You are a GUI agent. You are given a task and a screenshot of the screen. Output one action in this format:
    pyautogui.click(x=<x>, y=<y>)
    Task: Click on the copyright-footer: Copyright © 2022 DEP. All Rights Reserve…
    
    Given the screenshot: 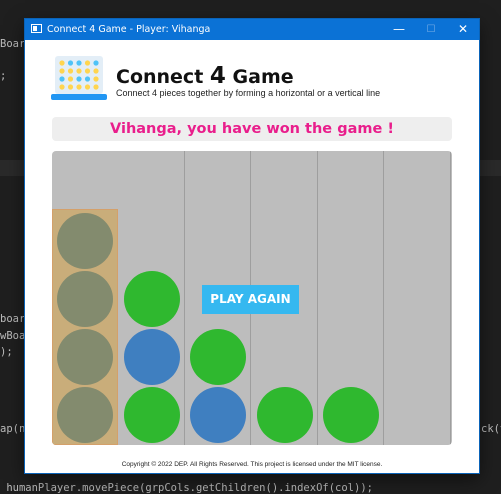 What is the action you would take?
    pyautogui.click(x=252, y=464)
    